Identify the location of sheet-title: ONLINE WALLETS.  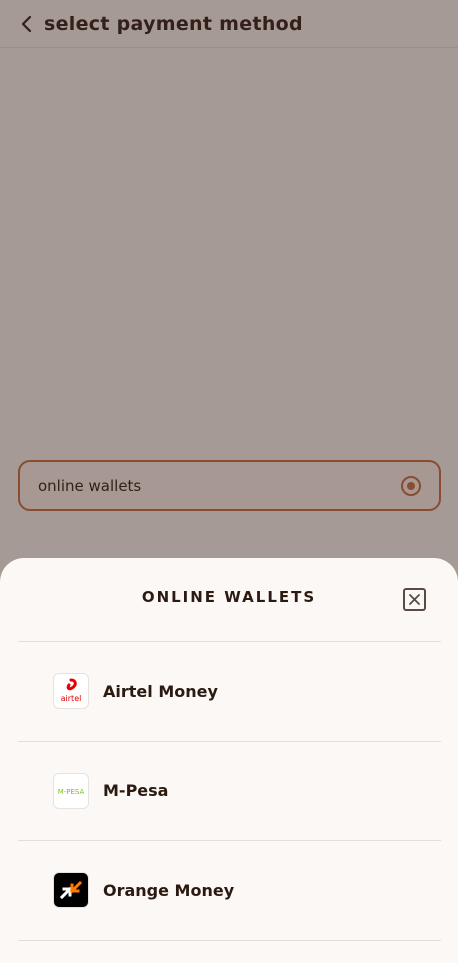
(229, 597).